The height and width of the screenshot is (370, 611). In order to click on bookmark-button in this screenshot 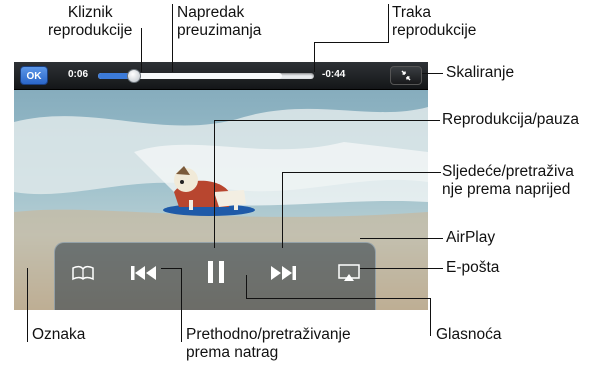, I will do `click(83, 275)`.